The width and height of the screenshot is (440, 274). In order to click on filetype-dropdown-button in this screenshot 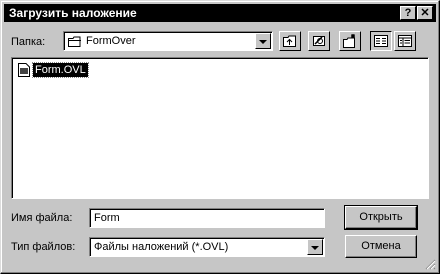, I will do `click(315, 247)`.